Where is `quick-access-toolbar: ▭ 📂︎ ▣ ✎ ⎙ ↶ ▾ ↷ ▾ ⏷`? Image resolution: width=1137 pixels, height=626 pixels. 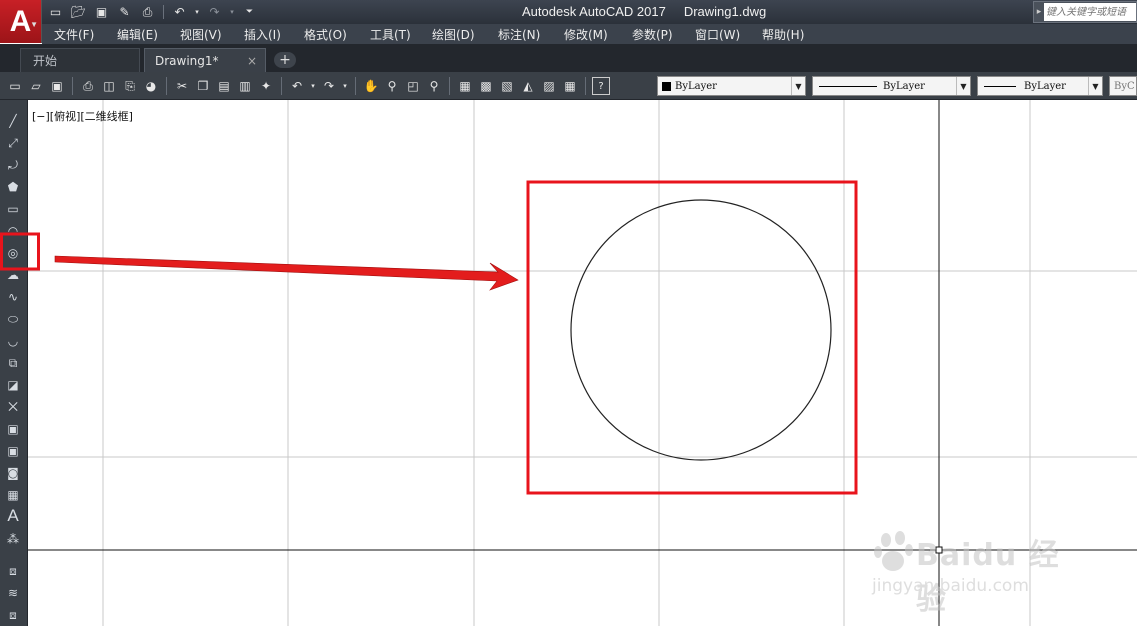 quick-access-toolbar: ▭ 📂︎ ▣ ✎ ⎙ ↶ ▾ ↷ ▾ ⏷ is located at coordinates (152, 12).